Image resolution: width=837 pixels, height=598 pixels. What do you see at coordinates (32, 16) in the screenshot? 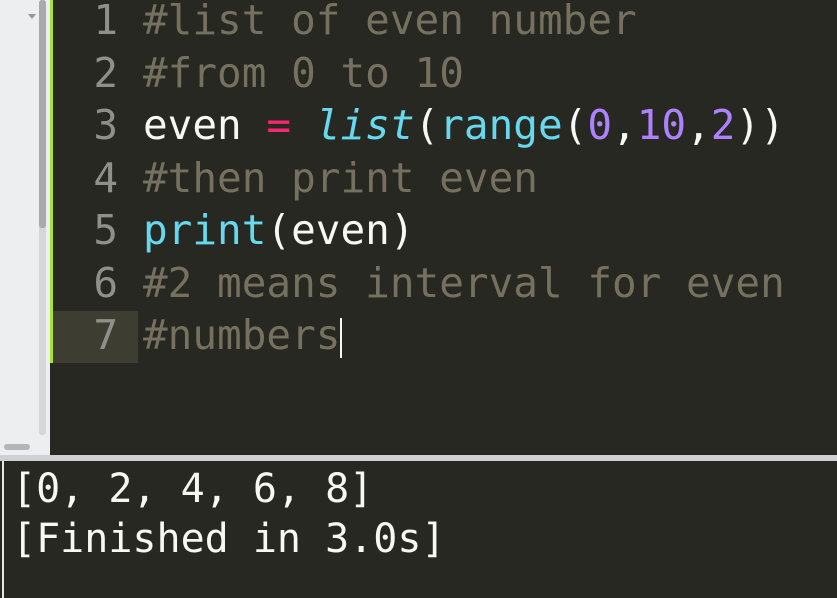
I see `scroll-down-arrow-icon` at bounding box center [32, 16].